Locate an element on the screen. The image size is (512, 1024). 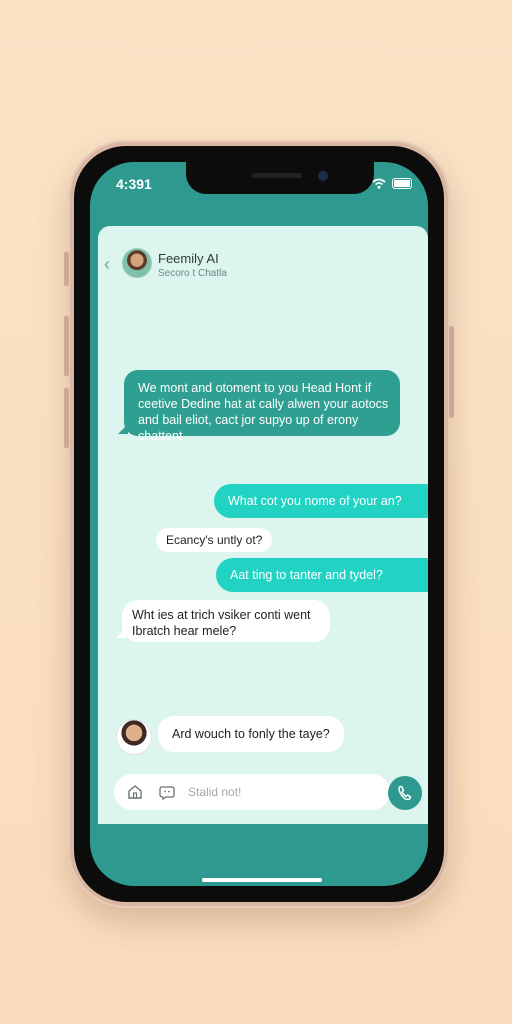
message-bubble-incoming: Ecancy's untly ot? is located at coordinates (214, 540).